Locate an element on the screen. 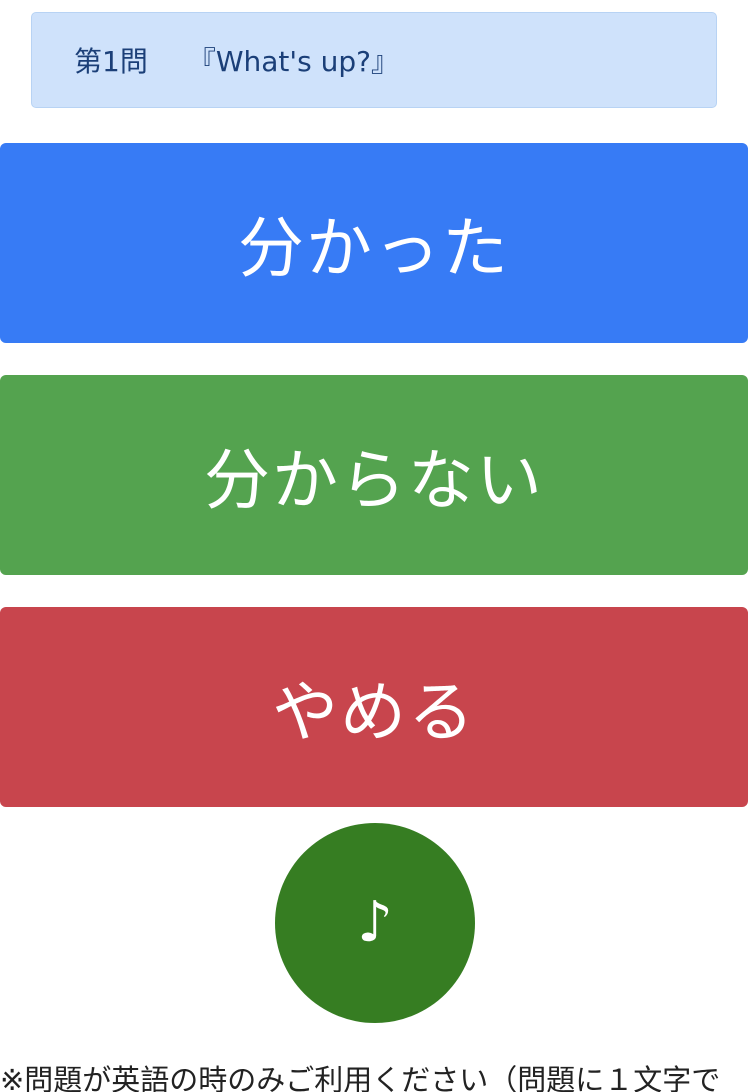 This screenshot has height=1092, width=748. usage-note: ※問題が英語の時のみご利用ください（問題に１文字で is located at coordinates (360, 1077).